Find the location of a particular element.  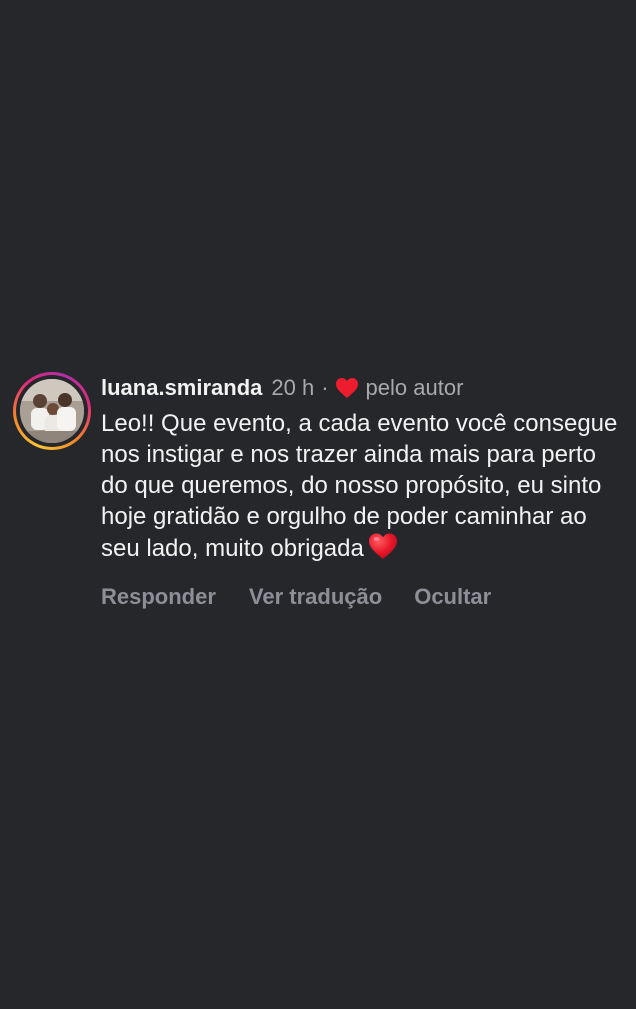

avatar-story-ring is located at coordinates (52, 411).